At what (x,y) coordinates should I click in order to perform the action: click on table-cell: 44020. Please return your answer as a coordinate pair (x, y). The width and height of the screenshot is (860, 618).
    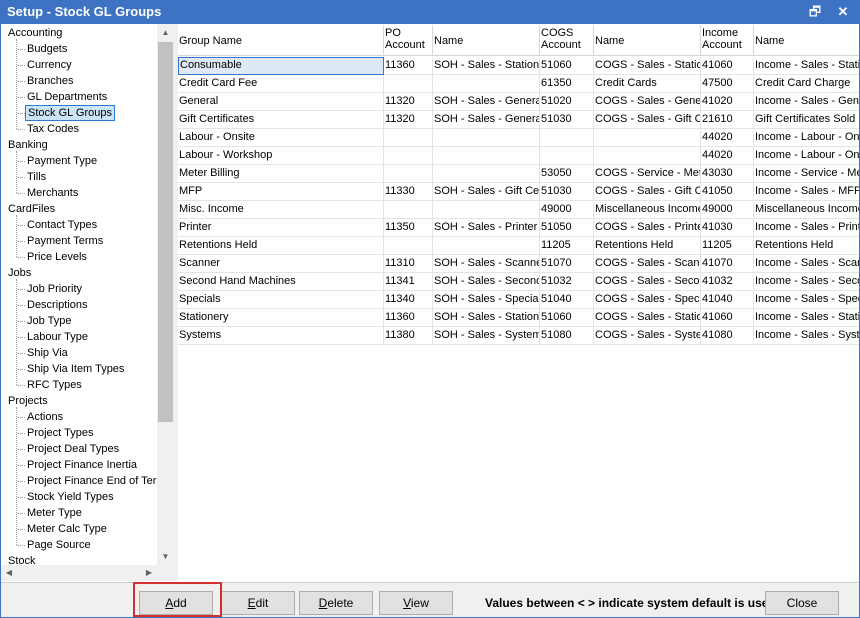
    Looking at the image, I should click on (727, 138).